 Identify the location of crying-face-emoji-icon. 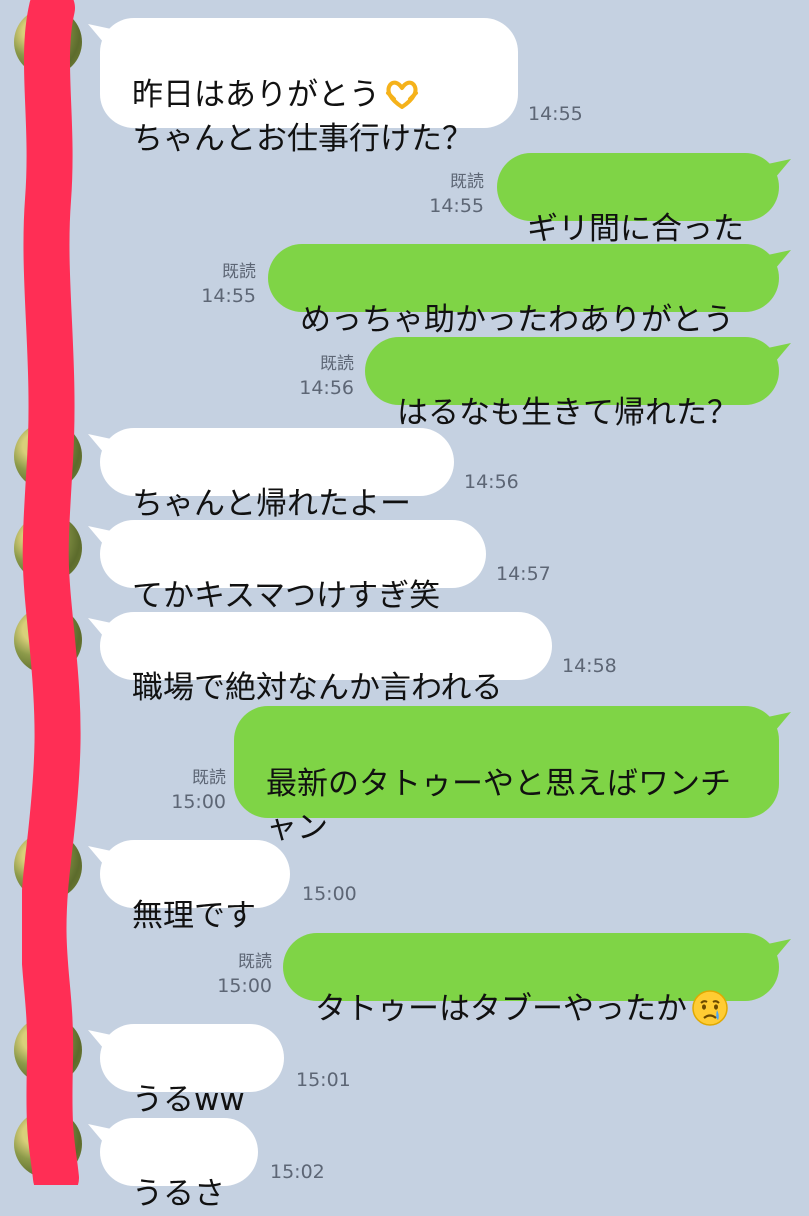
(710, 1008).